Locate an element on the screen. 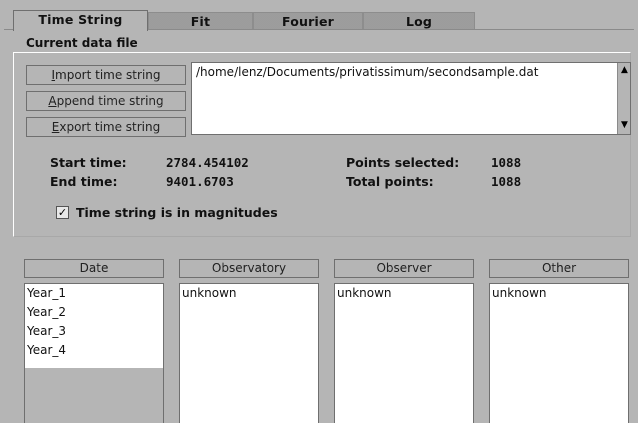 The width and height of the screenshot is (638, 423). list-item: Year_4 is located at coordinates (94, 350).